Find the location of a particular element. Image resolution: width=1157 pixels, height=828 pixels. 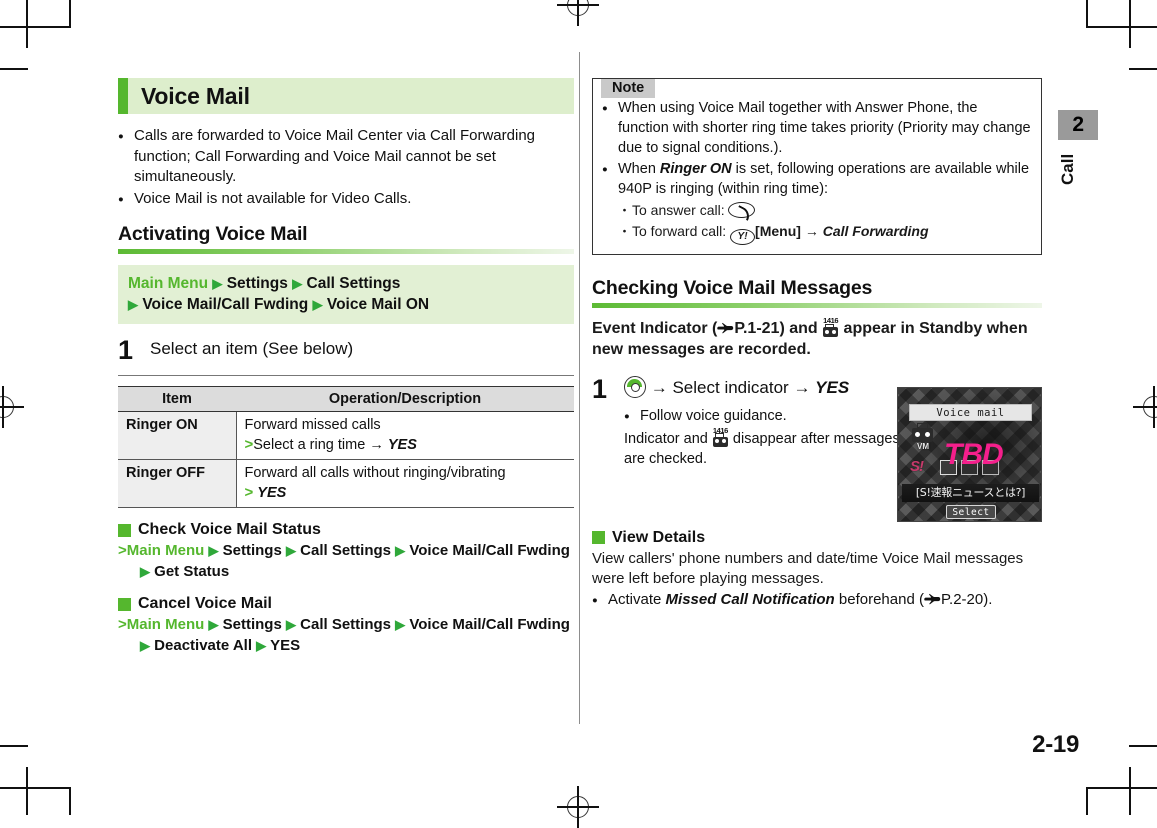

lead-mid: ) and is located at coordinates (801, 328).